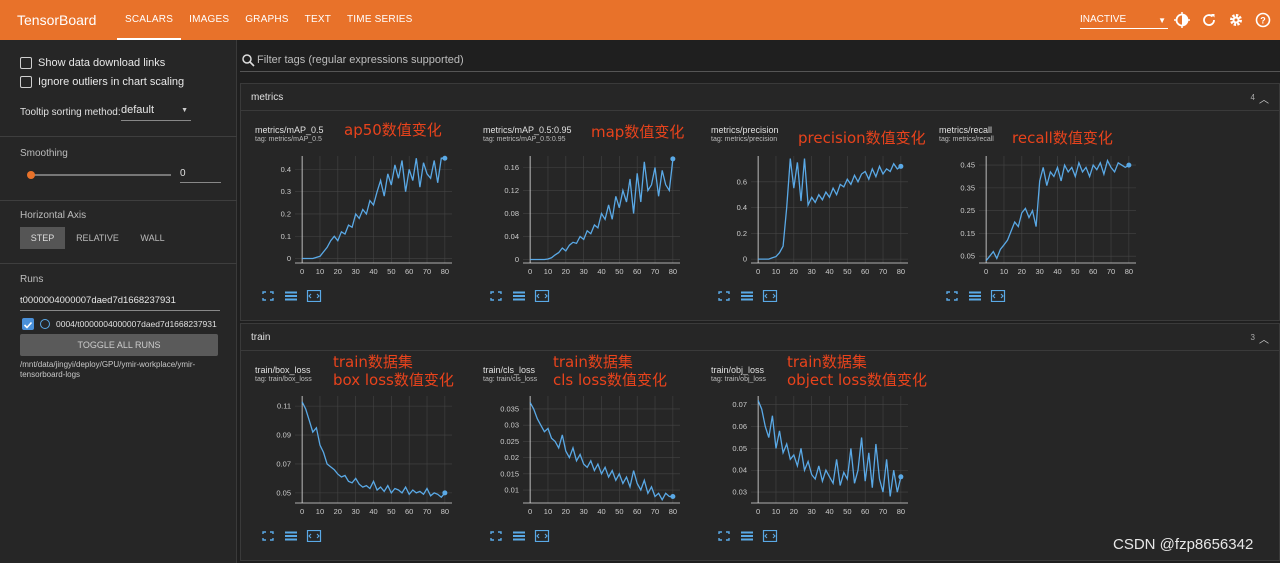  What do you see at coordinates (1236, 20) in the screenshot?
I see `gear-icon` at bounding box center [1236, 20].